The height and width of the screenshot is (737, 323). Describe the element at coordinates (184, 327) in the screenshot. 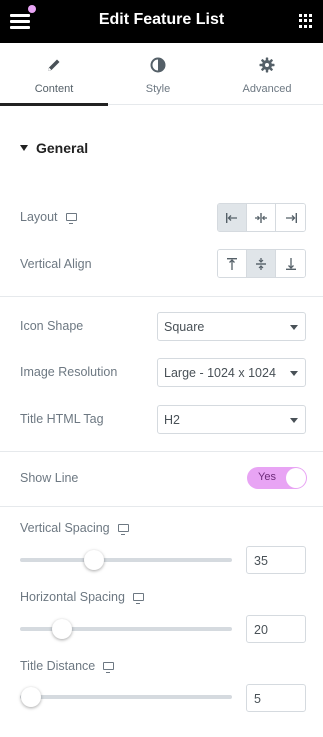

I see `icon-shape-value: Square` at that location.